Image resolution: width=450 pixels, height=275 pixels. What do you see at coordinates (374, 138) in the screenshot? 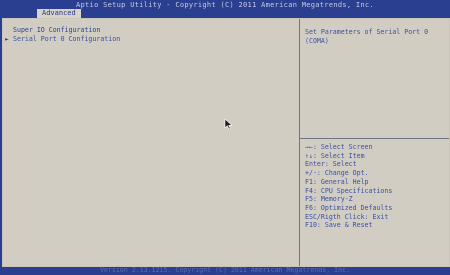
I see `horizontal-divider` at bounding box center [374, 138].